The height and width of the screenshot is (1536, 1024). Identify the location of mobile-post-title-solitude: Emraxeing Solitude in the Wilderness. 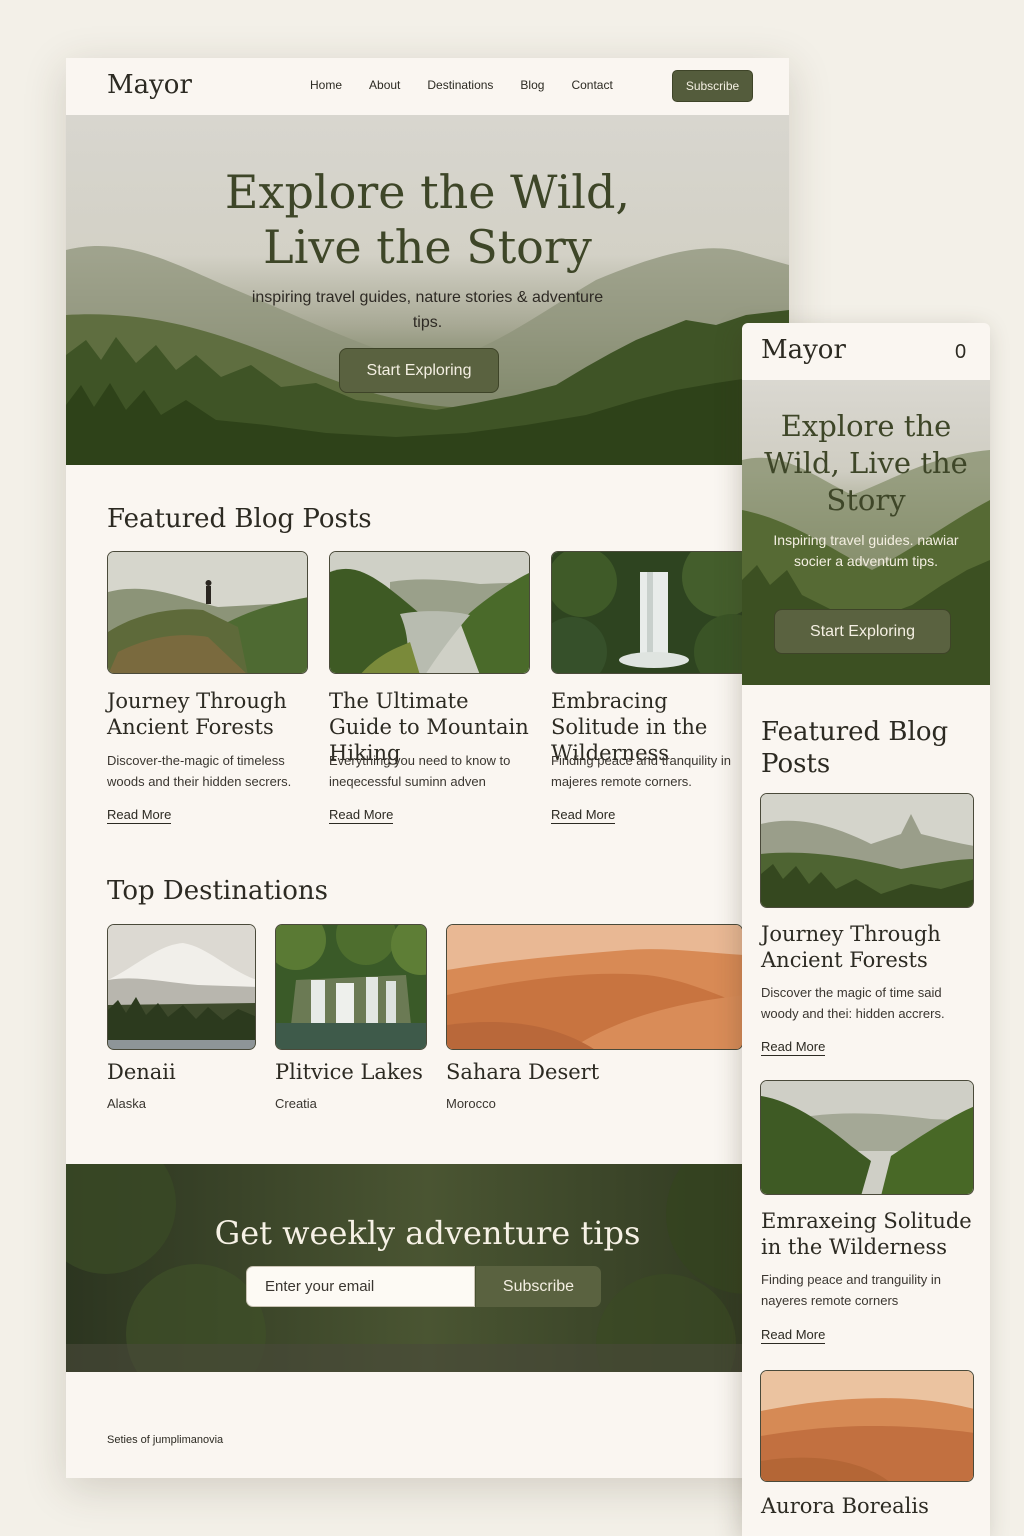
(868, 1234).